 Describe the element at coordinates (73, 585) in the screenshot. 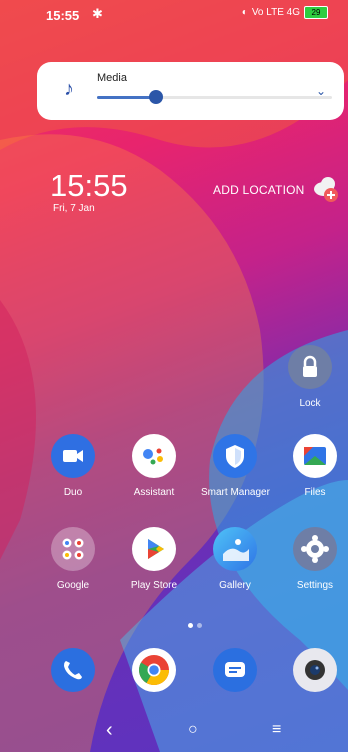

I see `app-label: Google` at that location.